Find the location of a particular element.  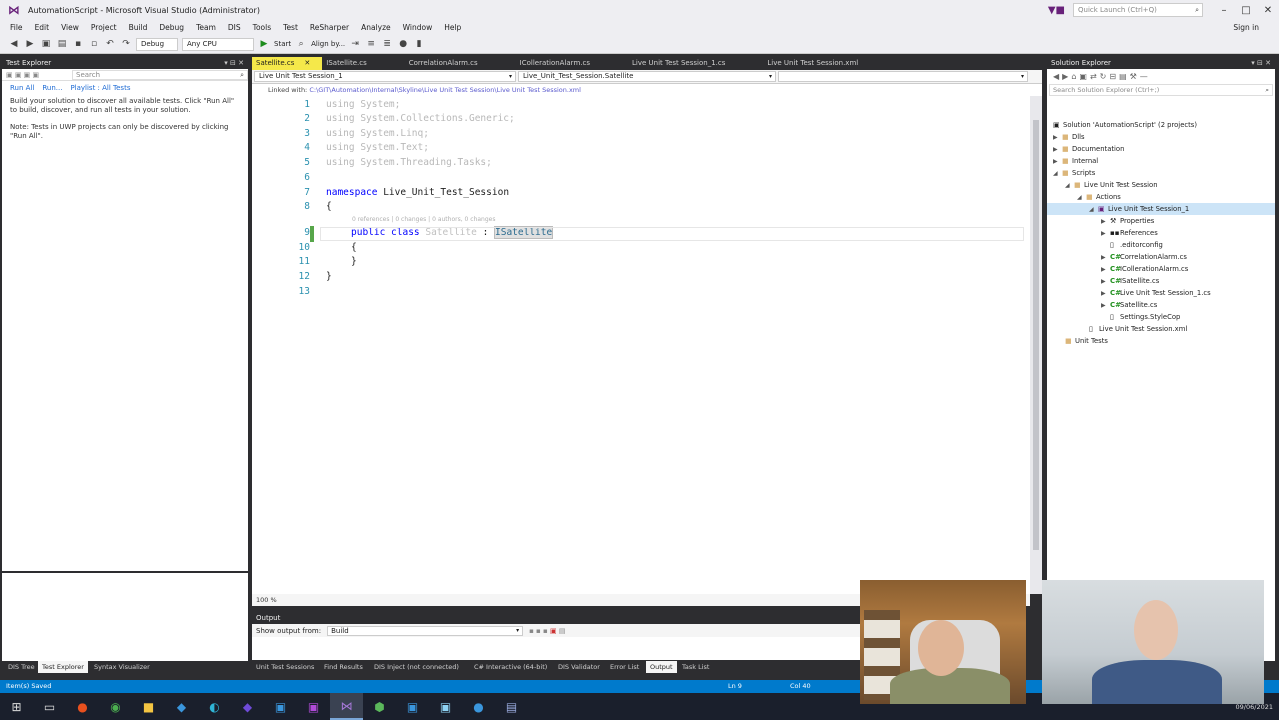

test-search-input: Search ⌕ is located at coordinates (160, 74).